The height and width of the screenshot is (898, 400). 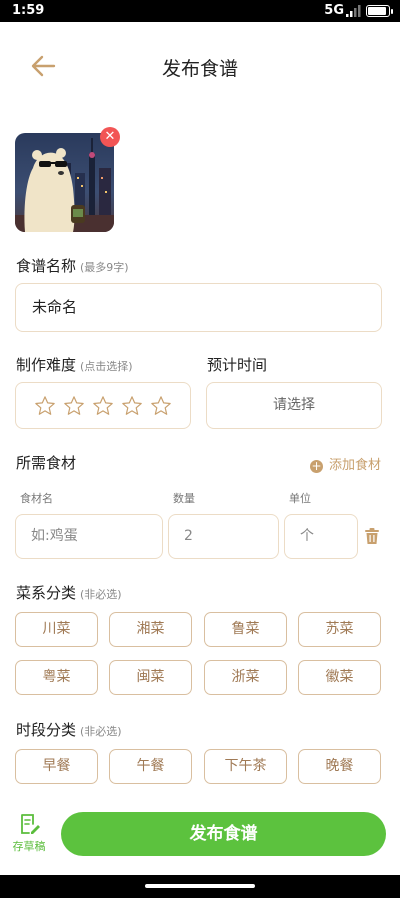 What do you see at coordinates (245, 629) in the screenshot?
I see `cuisine-tag: 鲁菜` at bounding box center [245, 629].